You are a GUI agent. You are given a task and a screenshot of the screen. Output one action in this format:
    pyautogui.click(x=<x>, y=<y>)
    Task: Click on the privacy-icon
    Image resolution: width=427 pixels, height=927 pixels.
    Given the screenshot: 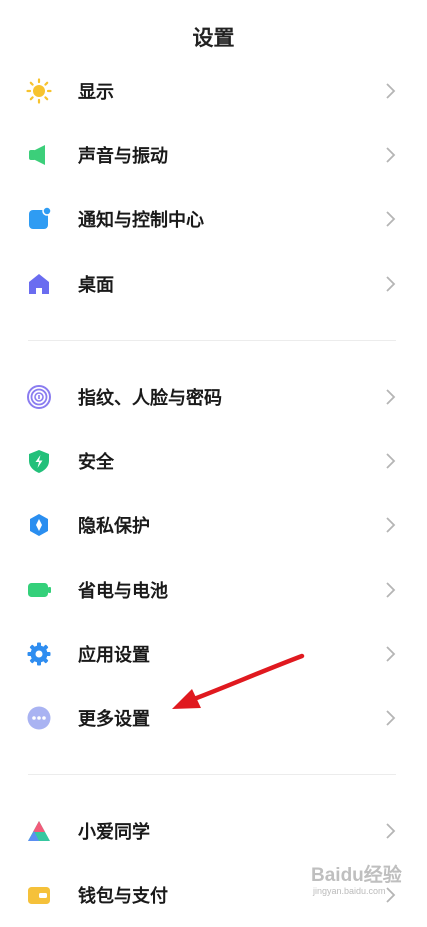 What is the action you would take?
    pyautogui.click(x=39, y=525)
    